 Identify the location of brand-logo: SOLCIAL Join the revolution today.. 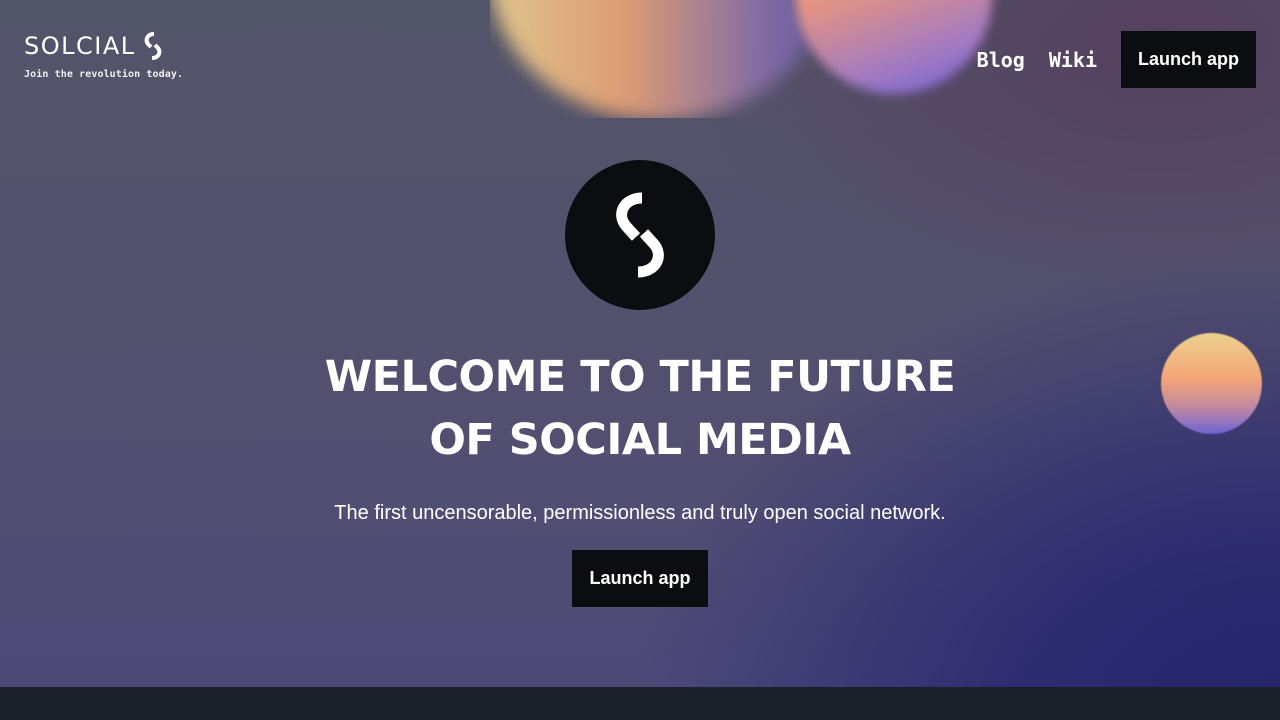
(103, 55).